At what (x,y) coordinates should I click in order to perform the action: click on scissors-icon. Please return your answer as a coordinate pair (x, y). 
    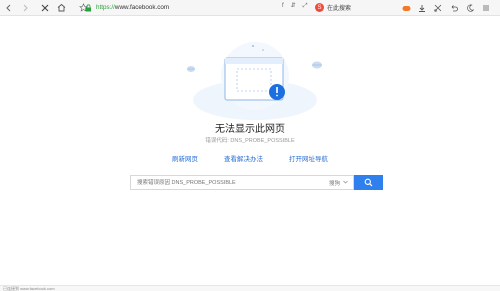
    Looking at the image, I should click on (438, 8).